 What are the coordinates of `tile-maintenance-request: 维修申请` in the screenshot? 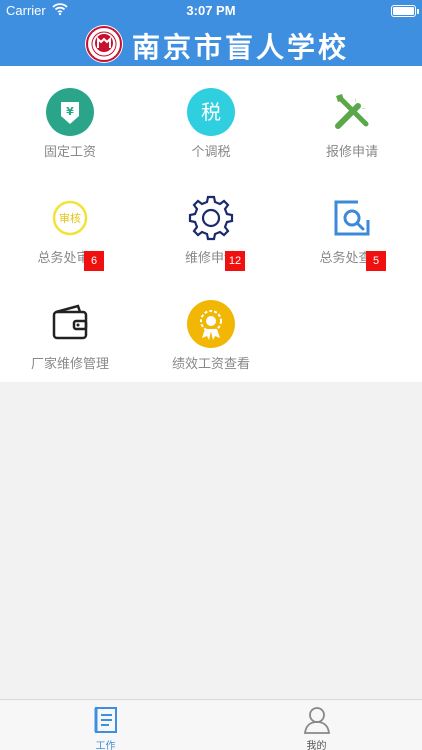 It's located at (211, 222).